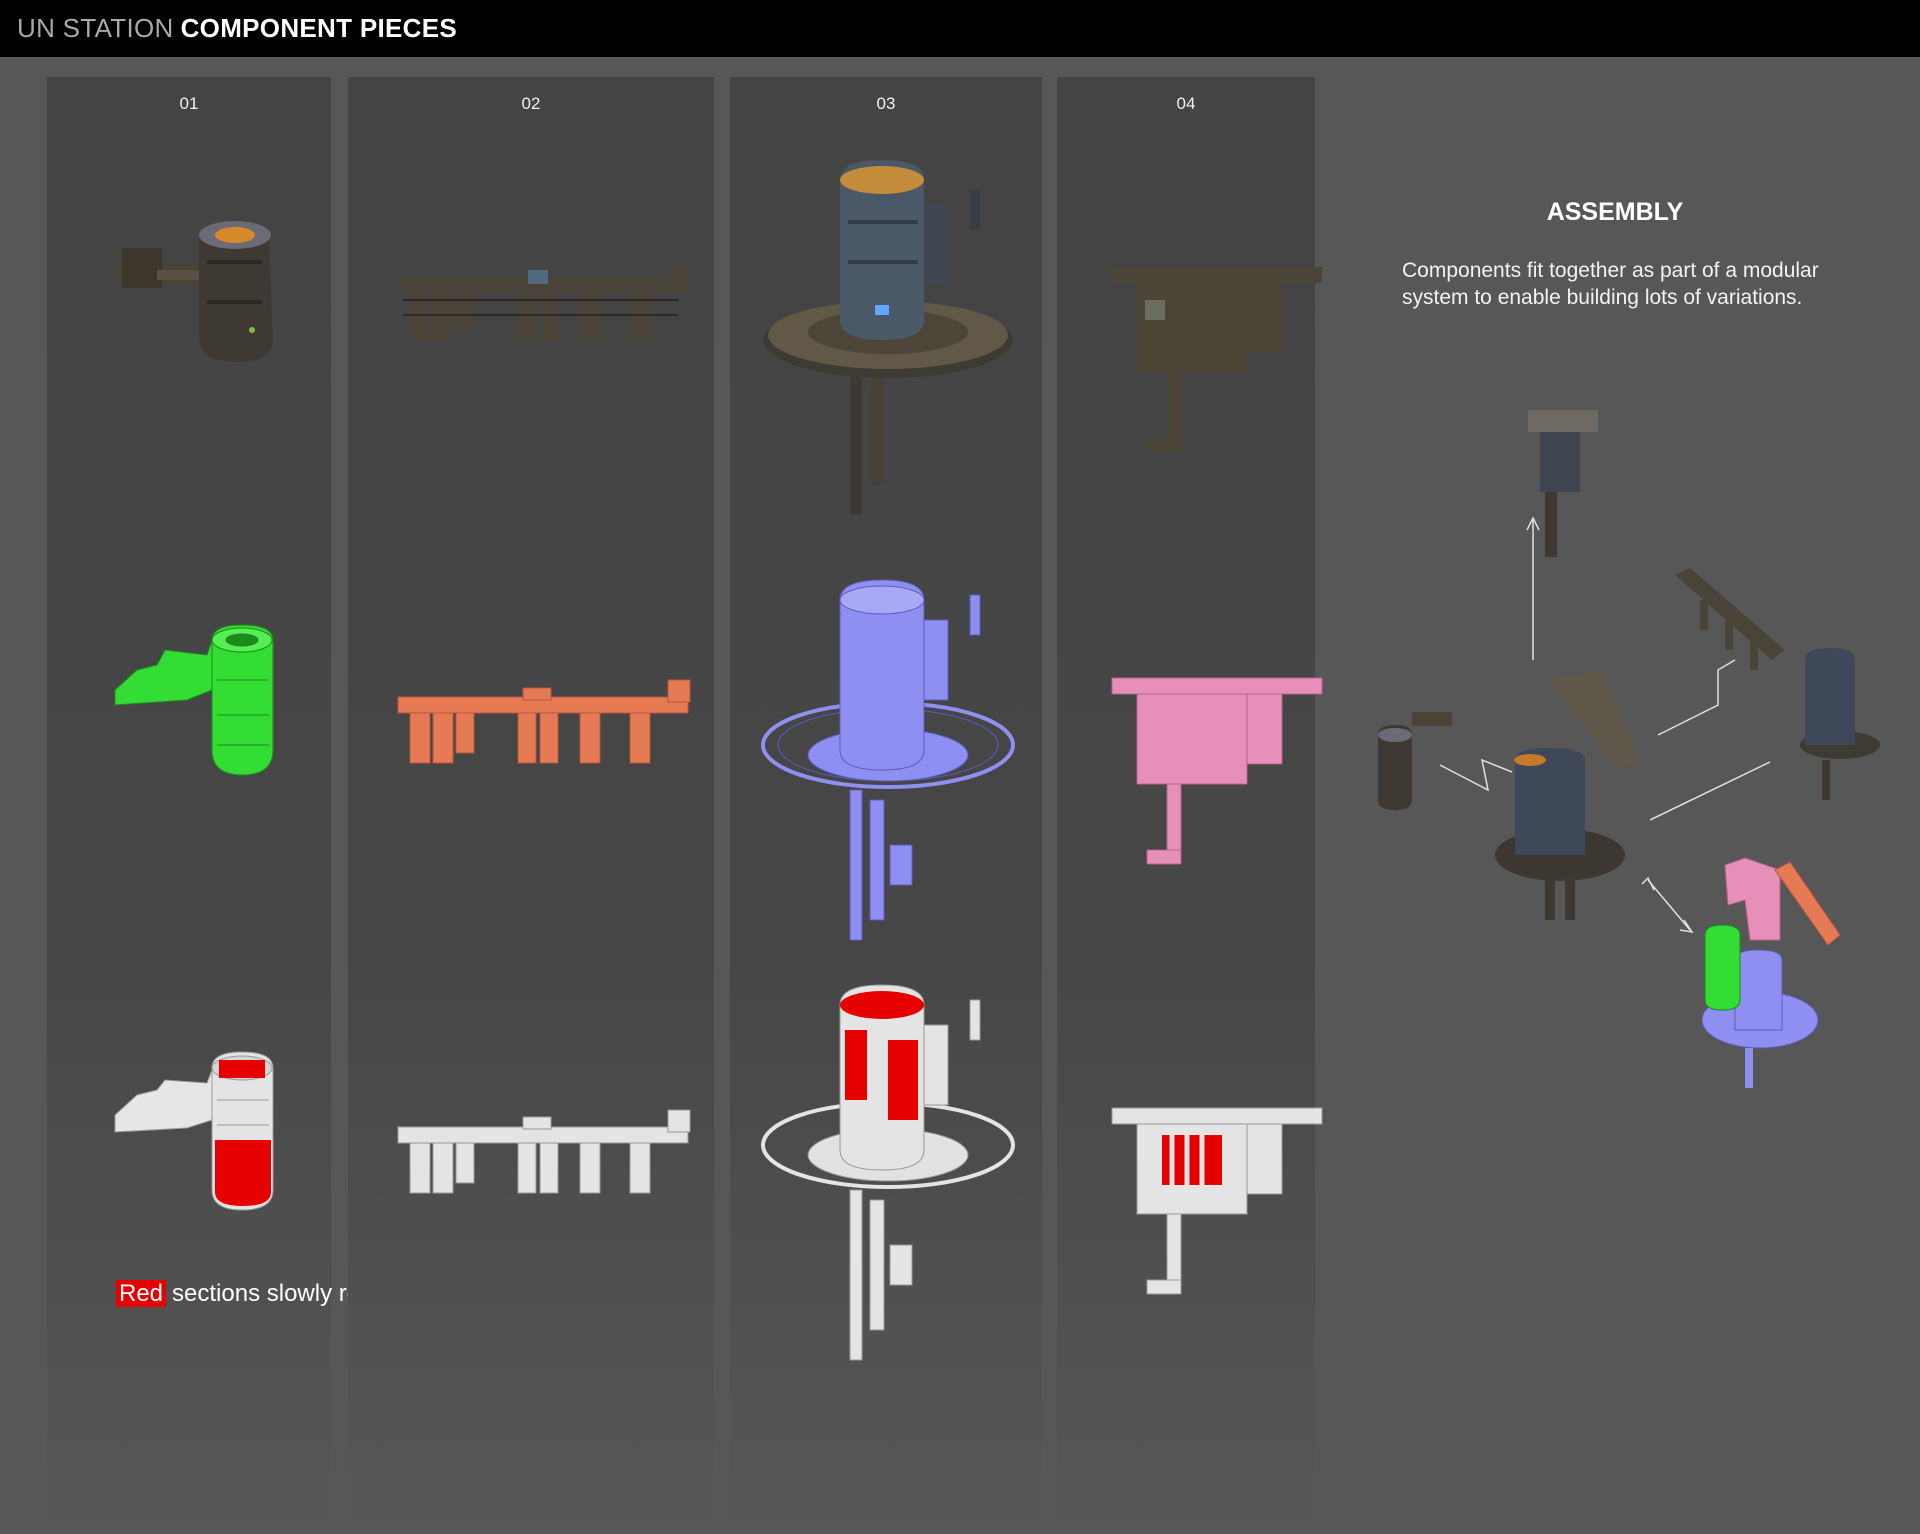 This screenshot has width=1920, height=1534. What do you see at coordinates (1730, 619) in the screenshot?
I see `assembly-piece-02-exploded` at bounding box center [1730, 619].